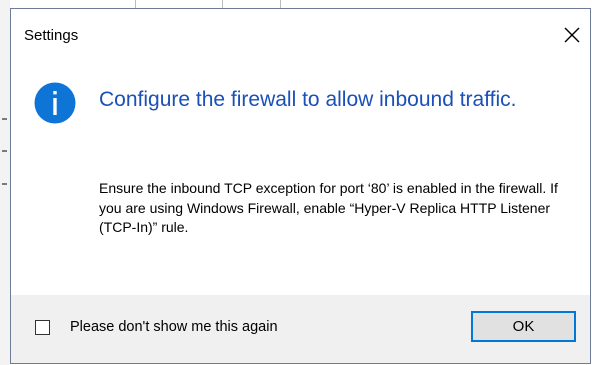  I want to click on close-button, so click(572, 35).